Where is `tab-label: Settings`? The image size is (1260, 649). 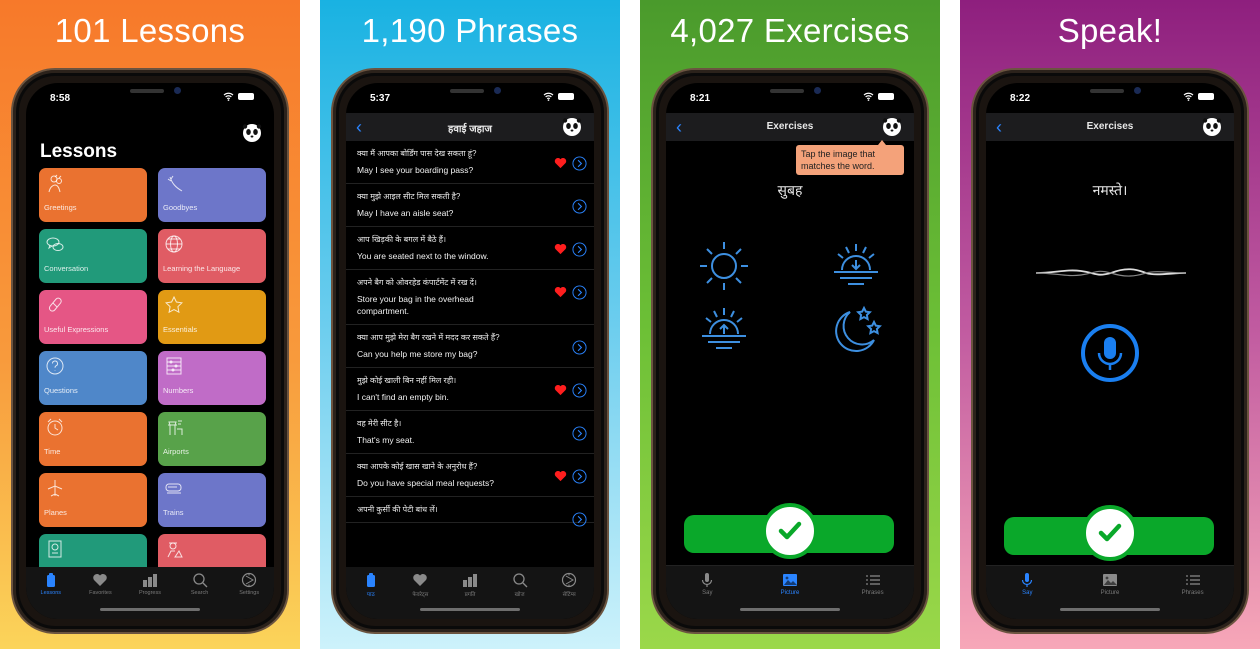
tab-label: Settings is located at coordinates (249, 593).